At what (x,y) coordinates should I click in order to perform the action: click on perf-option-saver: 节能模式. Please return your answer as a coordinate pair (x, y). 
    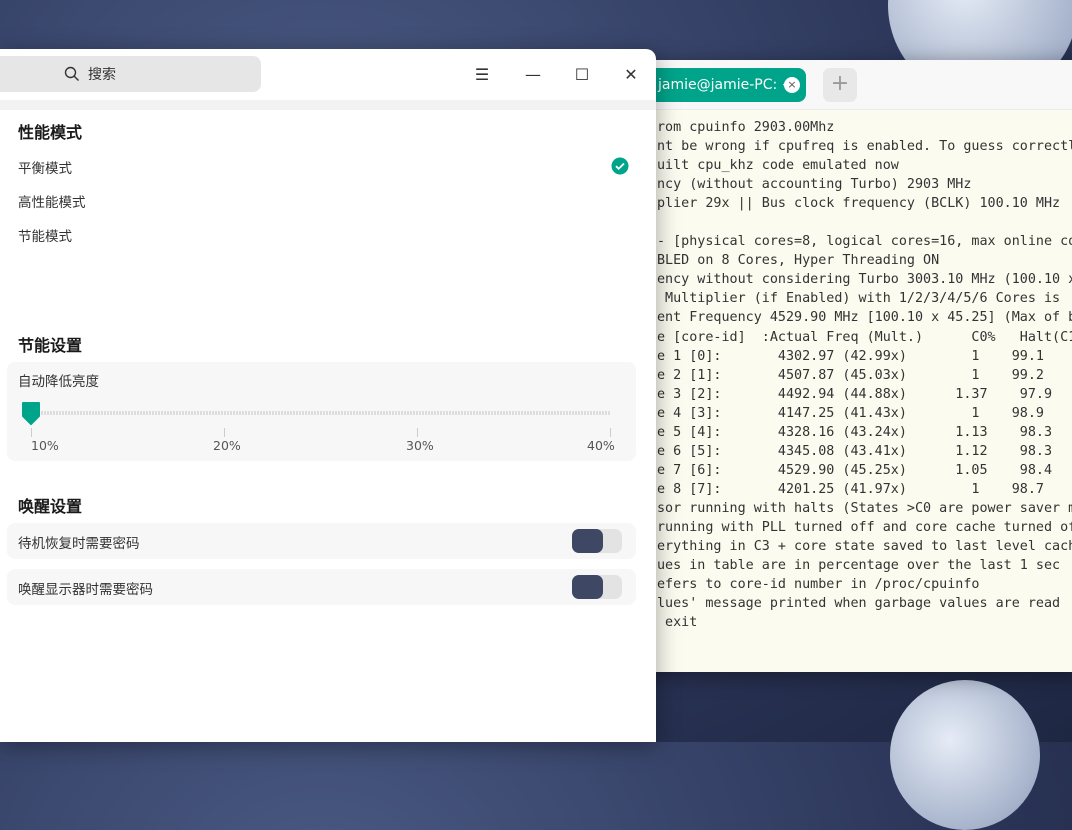
    Looking at the image, I should click on (45, 235).